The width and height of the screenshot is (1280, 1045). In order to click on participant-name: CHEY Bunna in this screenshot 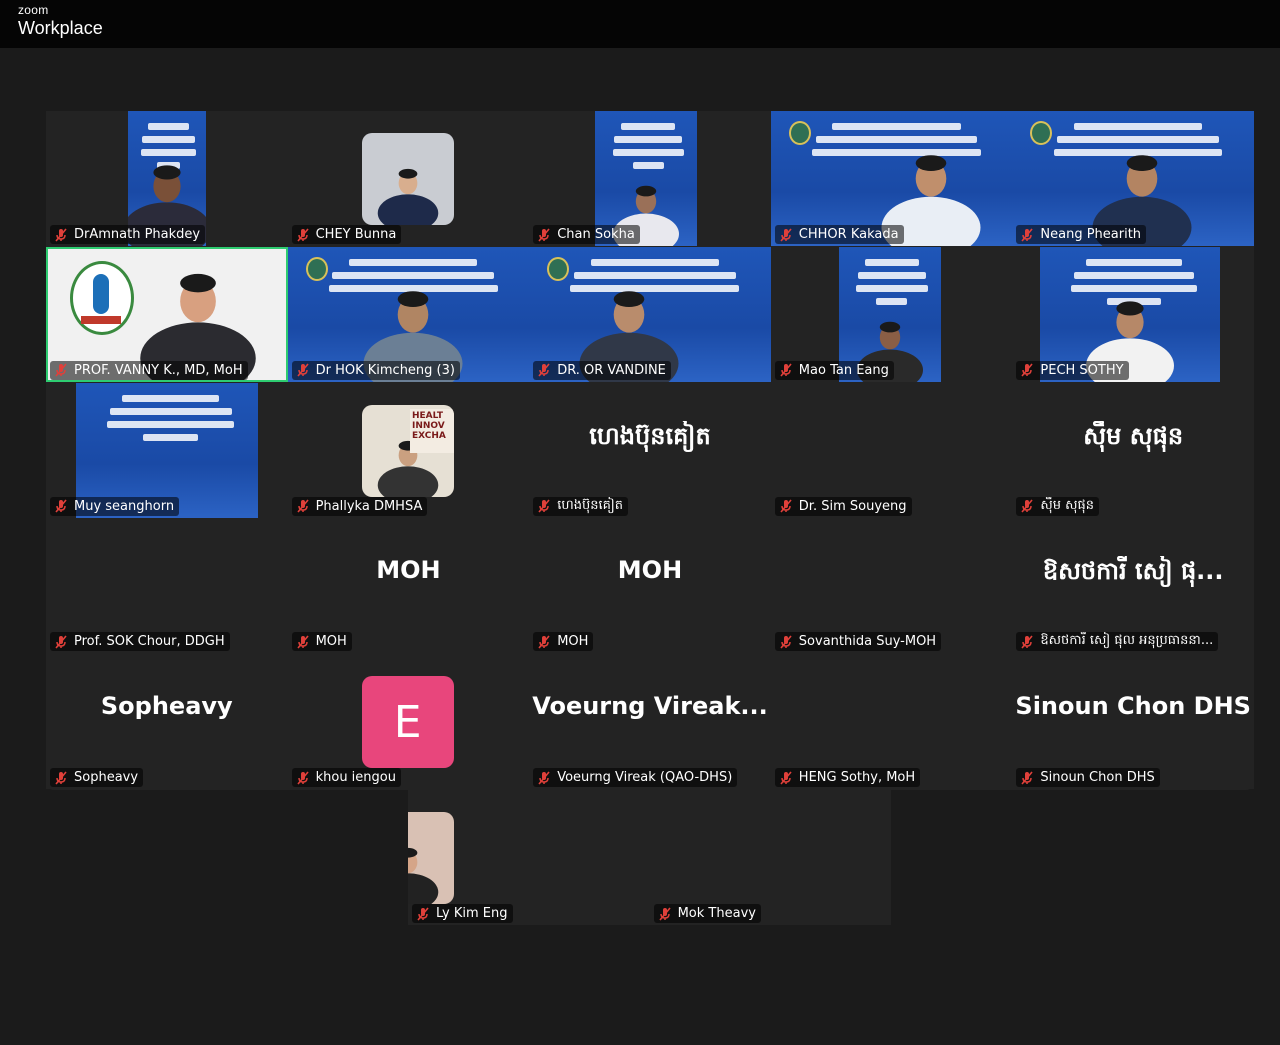, I will do `click(356, 234)`.